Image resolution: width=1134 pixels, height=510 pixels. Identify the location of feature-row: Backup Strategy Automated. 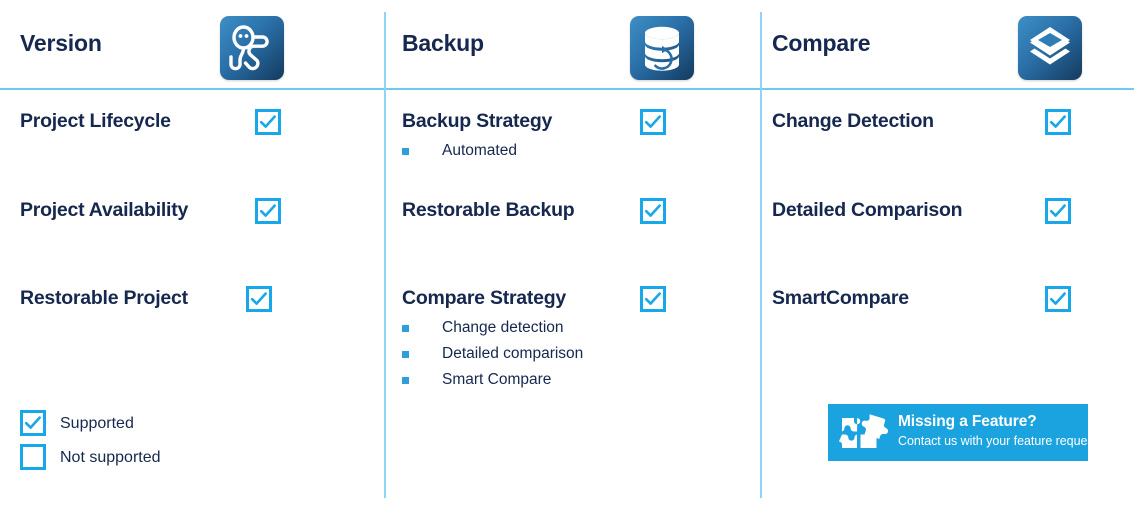
(571, 133).